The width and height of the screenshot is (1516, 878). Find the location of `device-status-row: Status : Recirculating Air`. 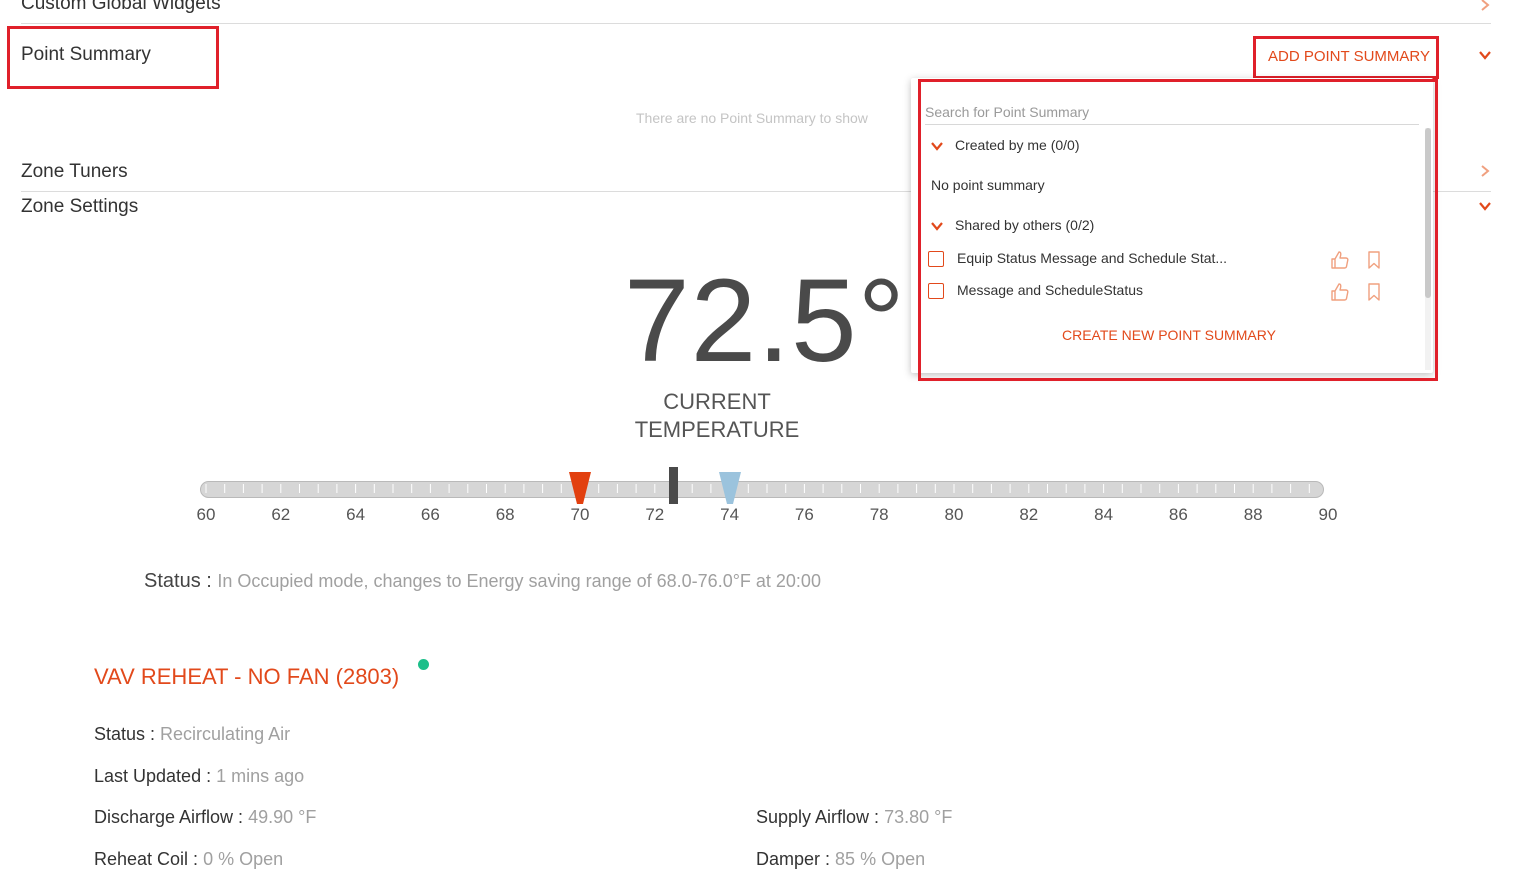

device-status-row: Status : Recirculating Air is located at coordinates (192, 734).